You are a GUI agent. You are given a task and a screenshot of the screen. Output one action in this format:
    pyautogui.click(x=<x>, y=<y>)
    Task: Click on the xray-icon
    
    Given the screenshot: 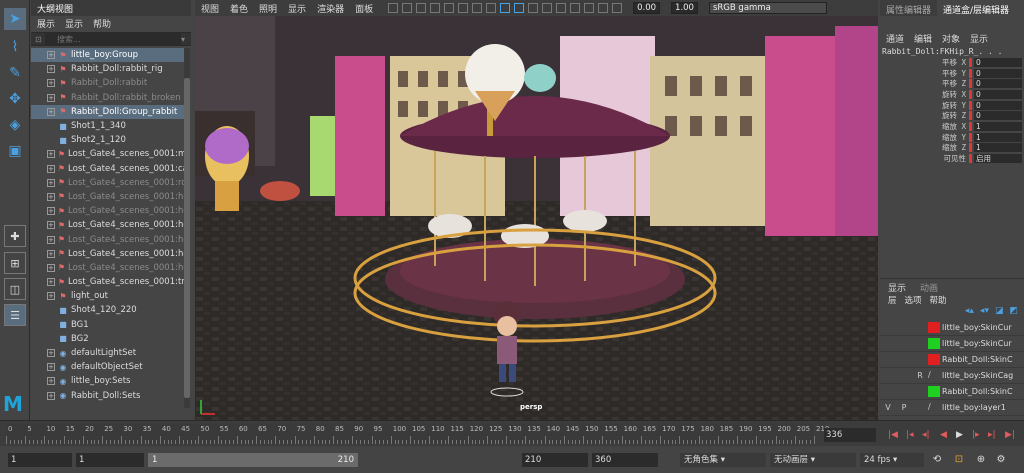 What is the action you would take?
    pyautogui.click(x=617, y=8)
    